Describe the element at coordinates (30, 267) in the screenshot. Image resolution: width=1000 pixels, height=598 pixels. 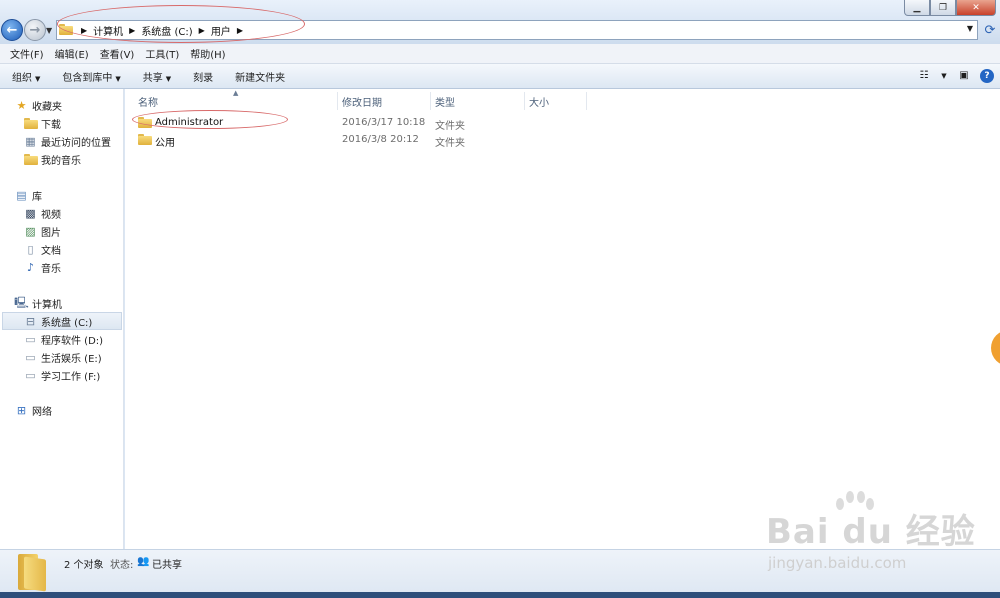
I see `music-note-icon: ♪` at that location.